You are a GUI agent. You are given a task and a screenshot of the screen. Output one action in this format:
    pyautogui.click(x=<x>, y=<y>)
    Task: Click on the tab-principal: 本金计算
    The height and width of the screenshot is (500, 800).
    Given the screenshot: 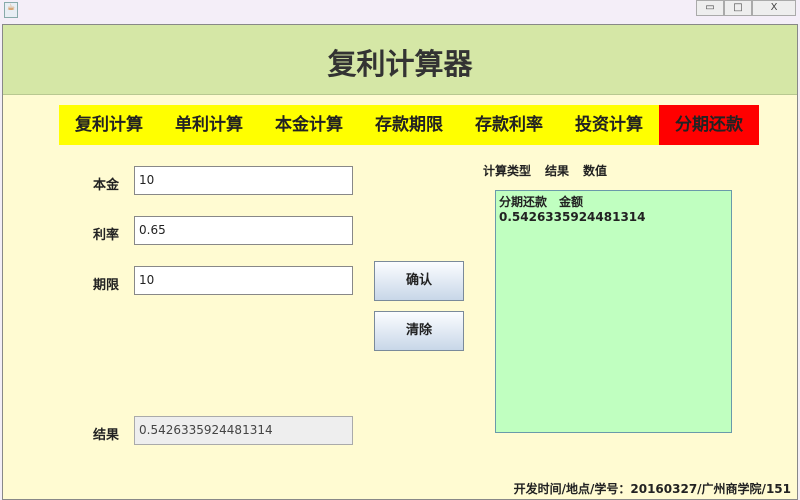 What is the action you would take?
    pyautogui.click(x=309, y=125)
    